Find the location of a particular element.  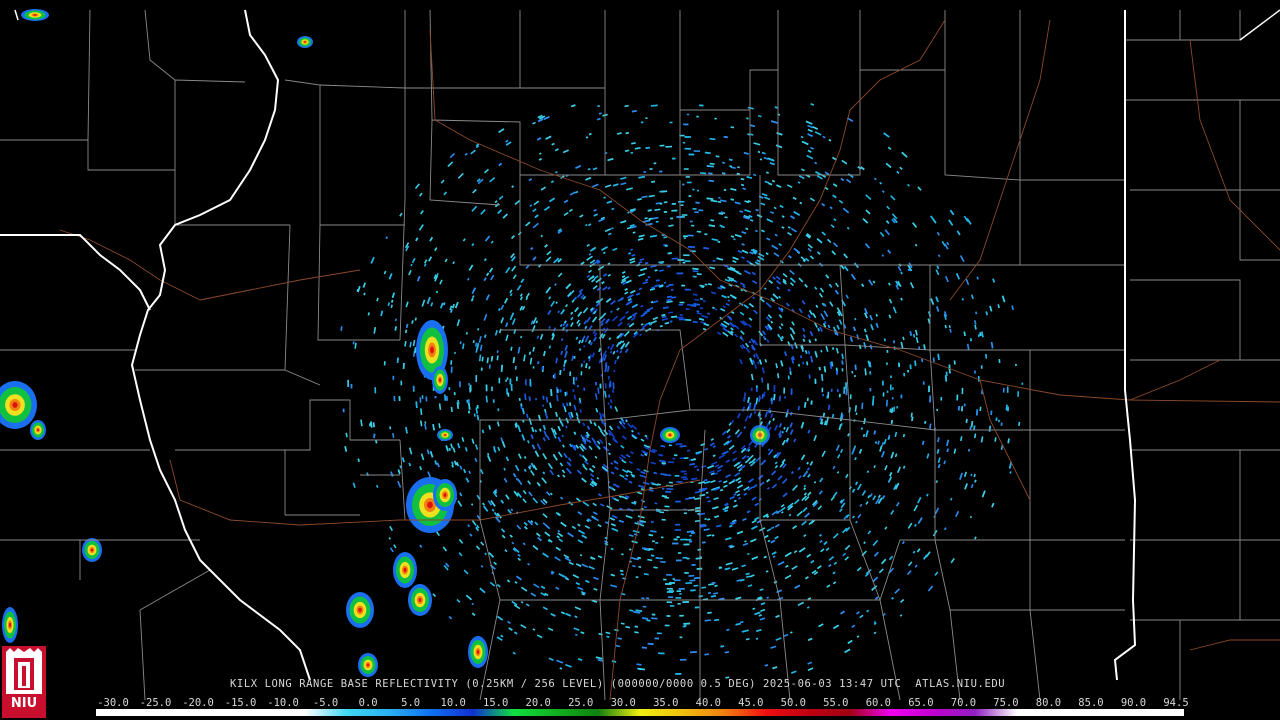

radar-cone-of-silence is located at coordinates (680, 385).